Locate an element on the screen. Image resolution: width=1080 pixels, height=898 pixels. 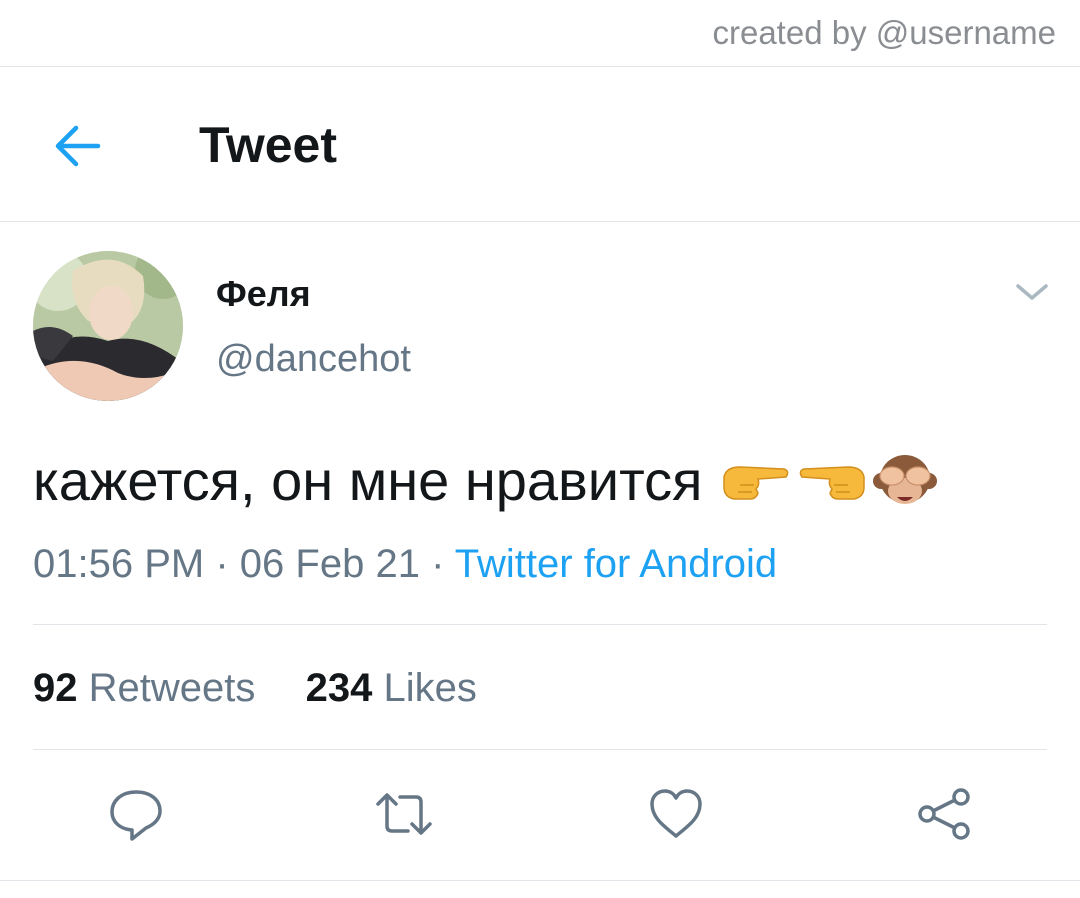
tweet-stats: 92 Retweets 234 Likes is located at coordinates (255, 688).